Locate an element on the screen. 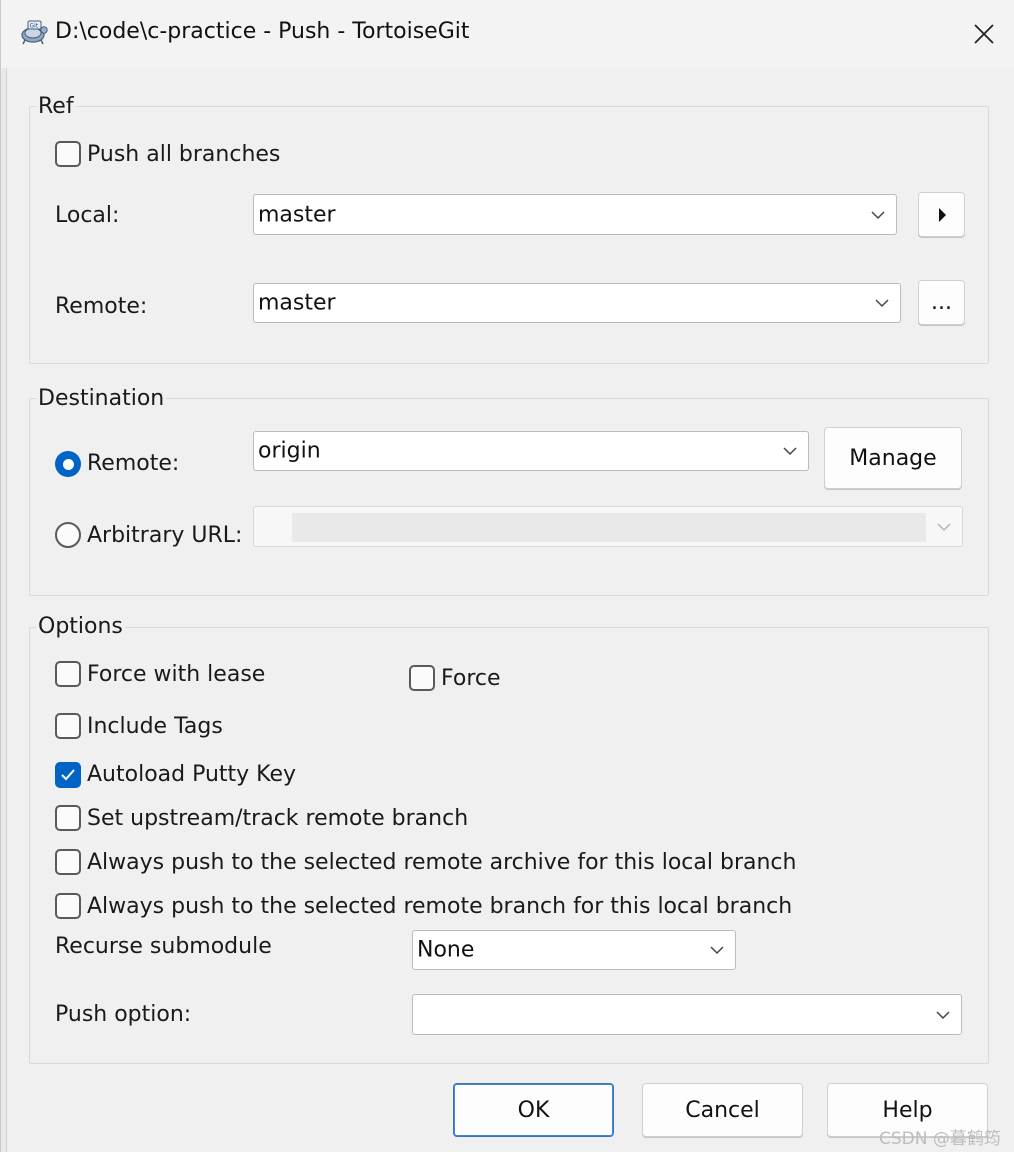 This screenshot has width=1014, height=1152. remote-radio is located at coordinates (68, 464).